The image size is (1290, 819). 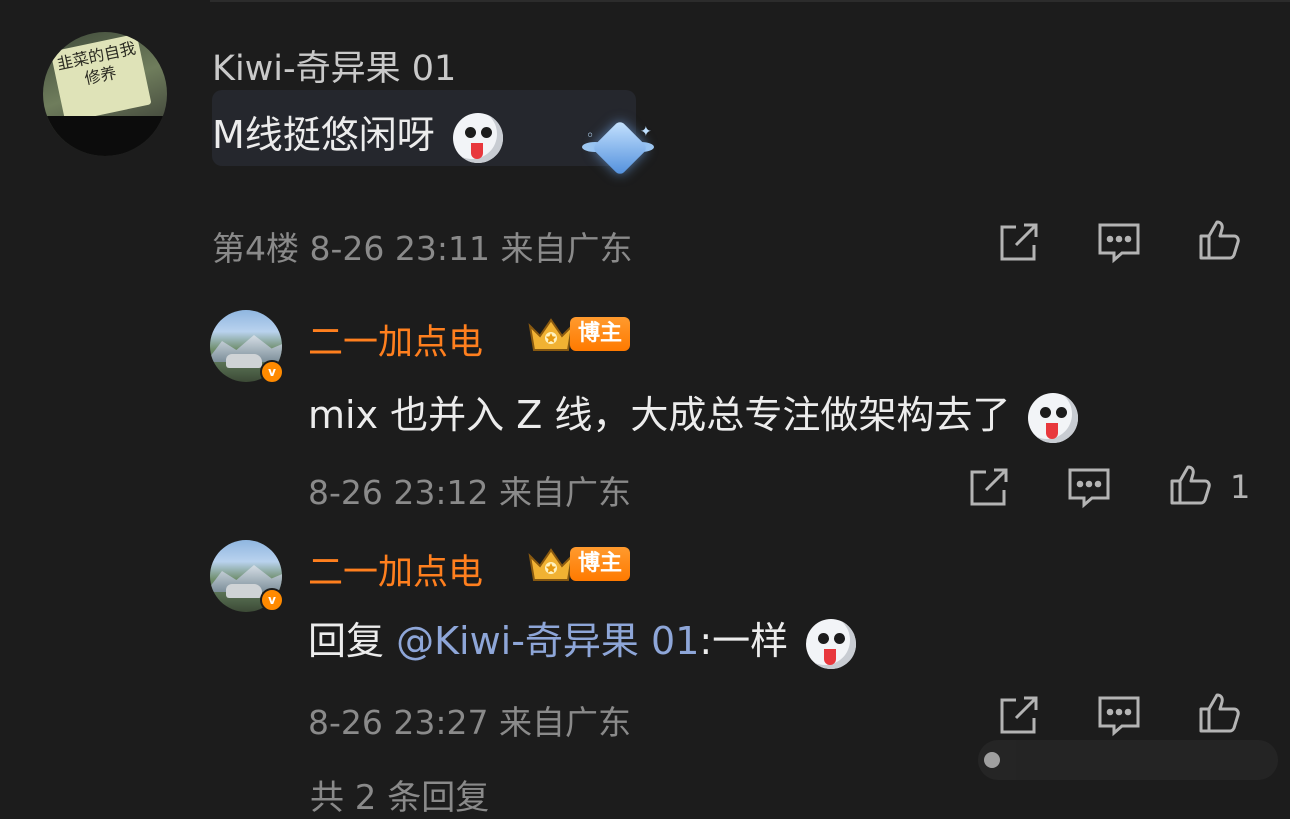 What do you see at coordinates (398, 722) in the screenshot?
I see `reply-time: 8-26 23:27` at bounding box center [398, 722].